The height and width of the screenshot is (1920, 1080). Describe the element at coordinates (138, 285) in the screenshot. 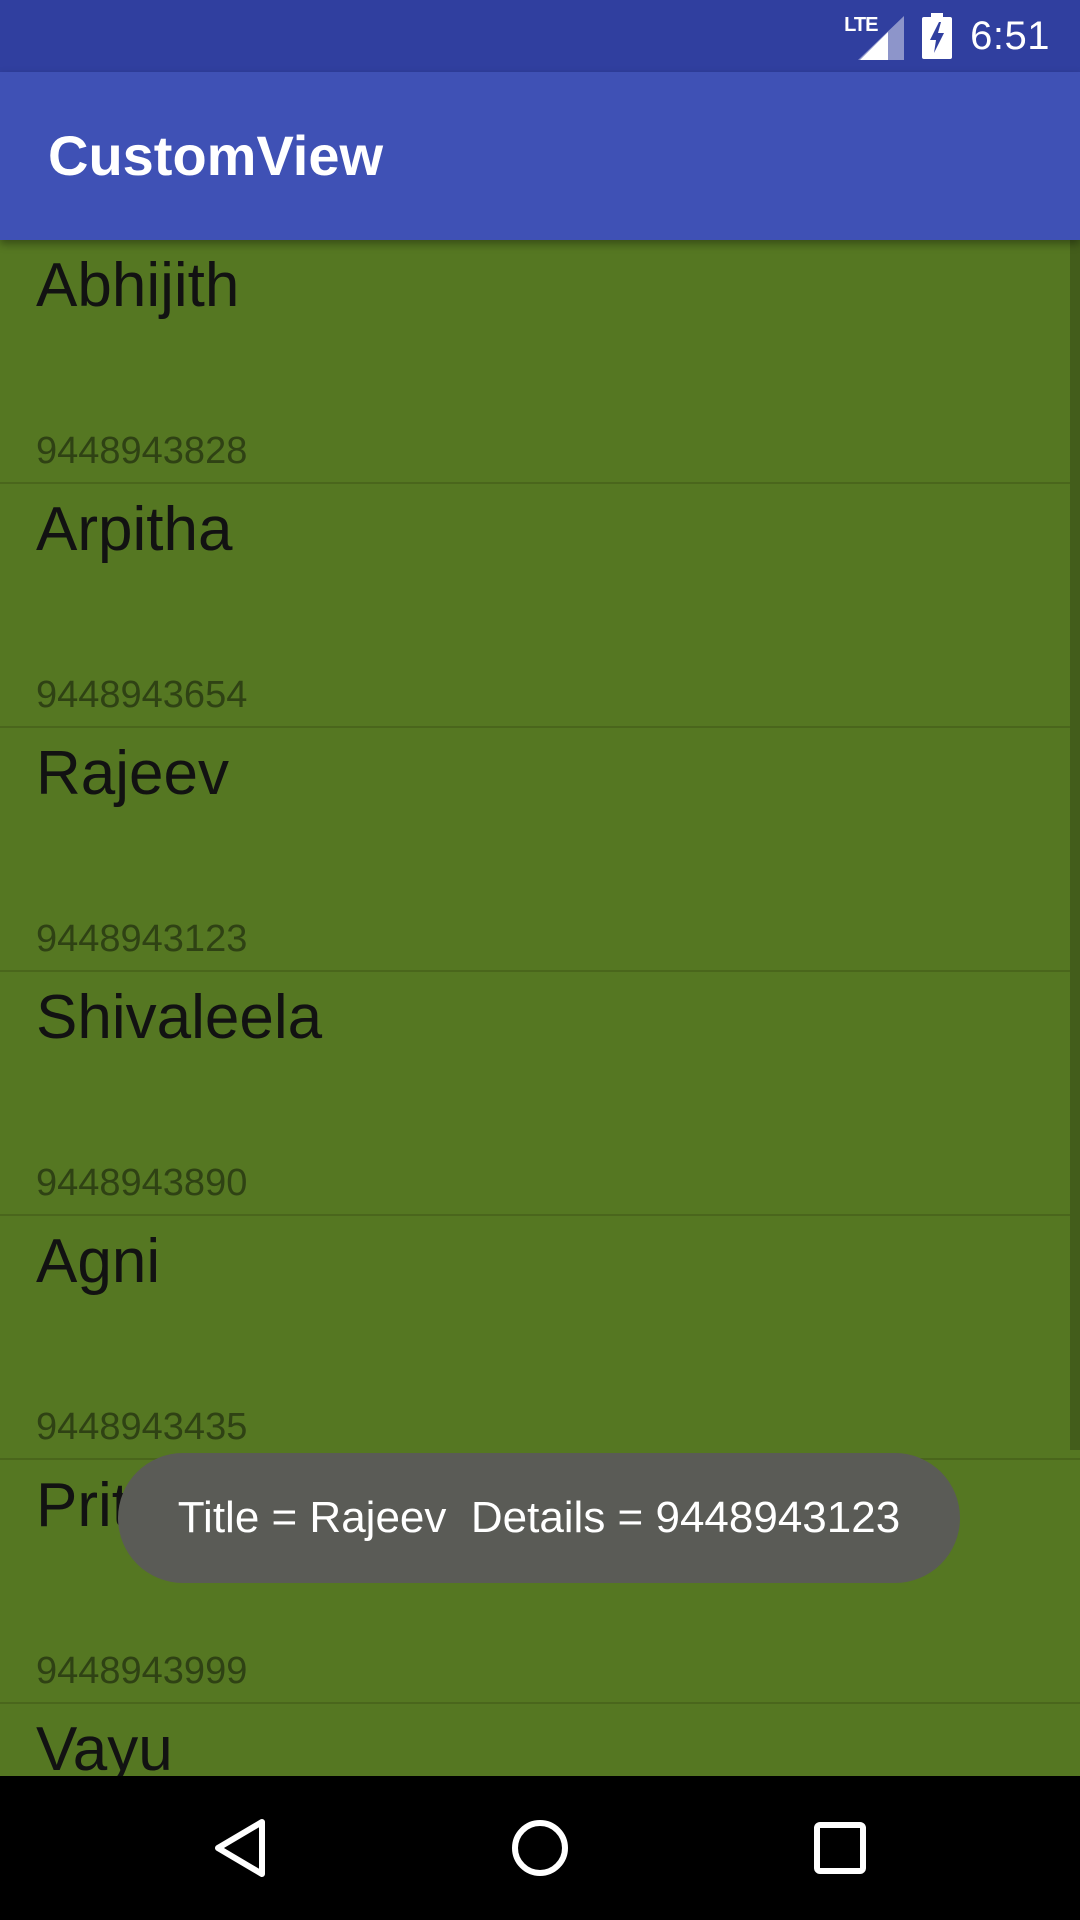

I see `list-item-title: Abhijith` at that location.